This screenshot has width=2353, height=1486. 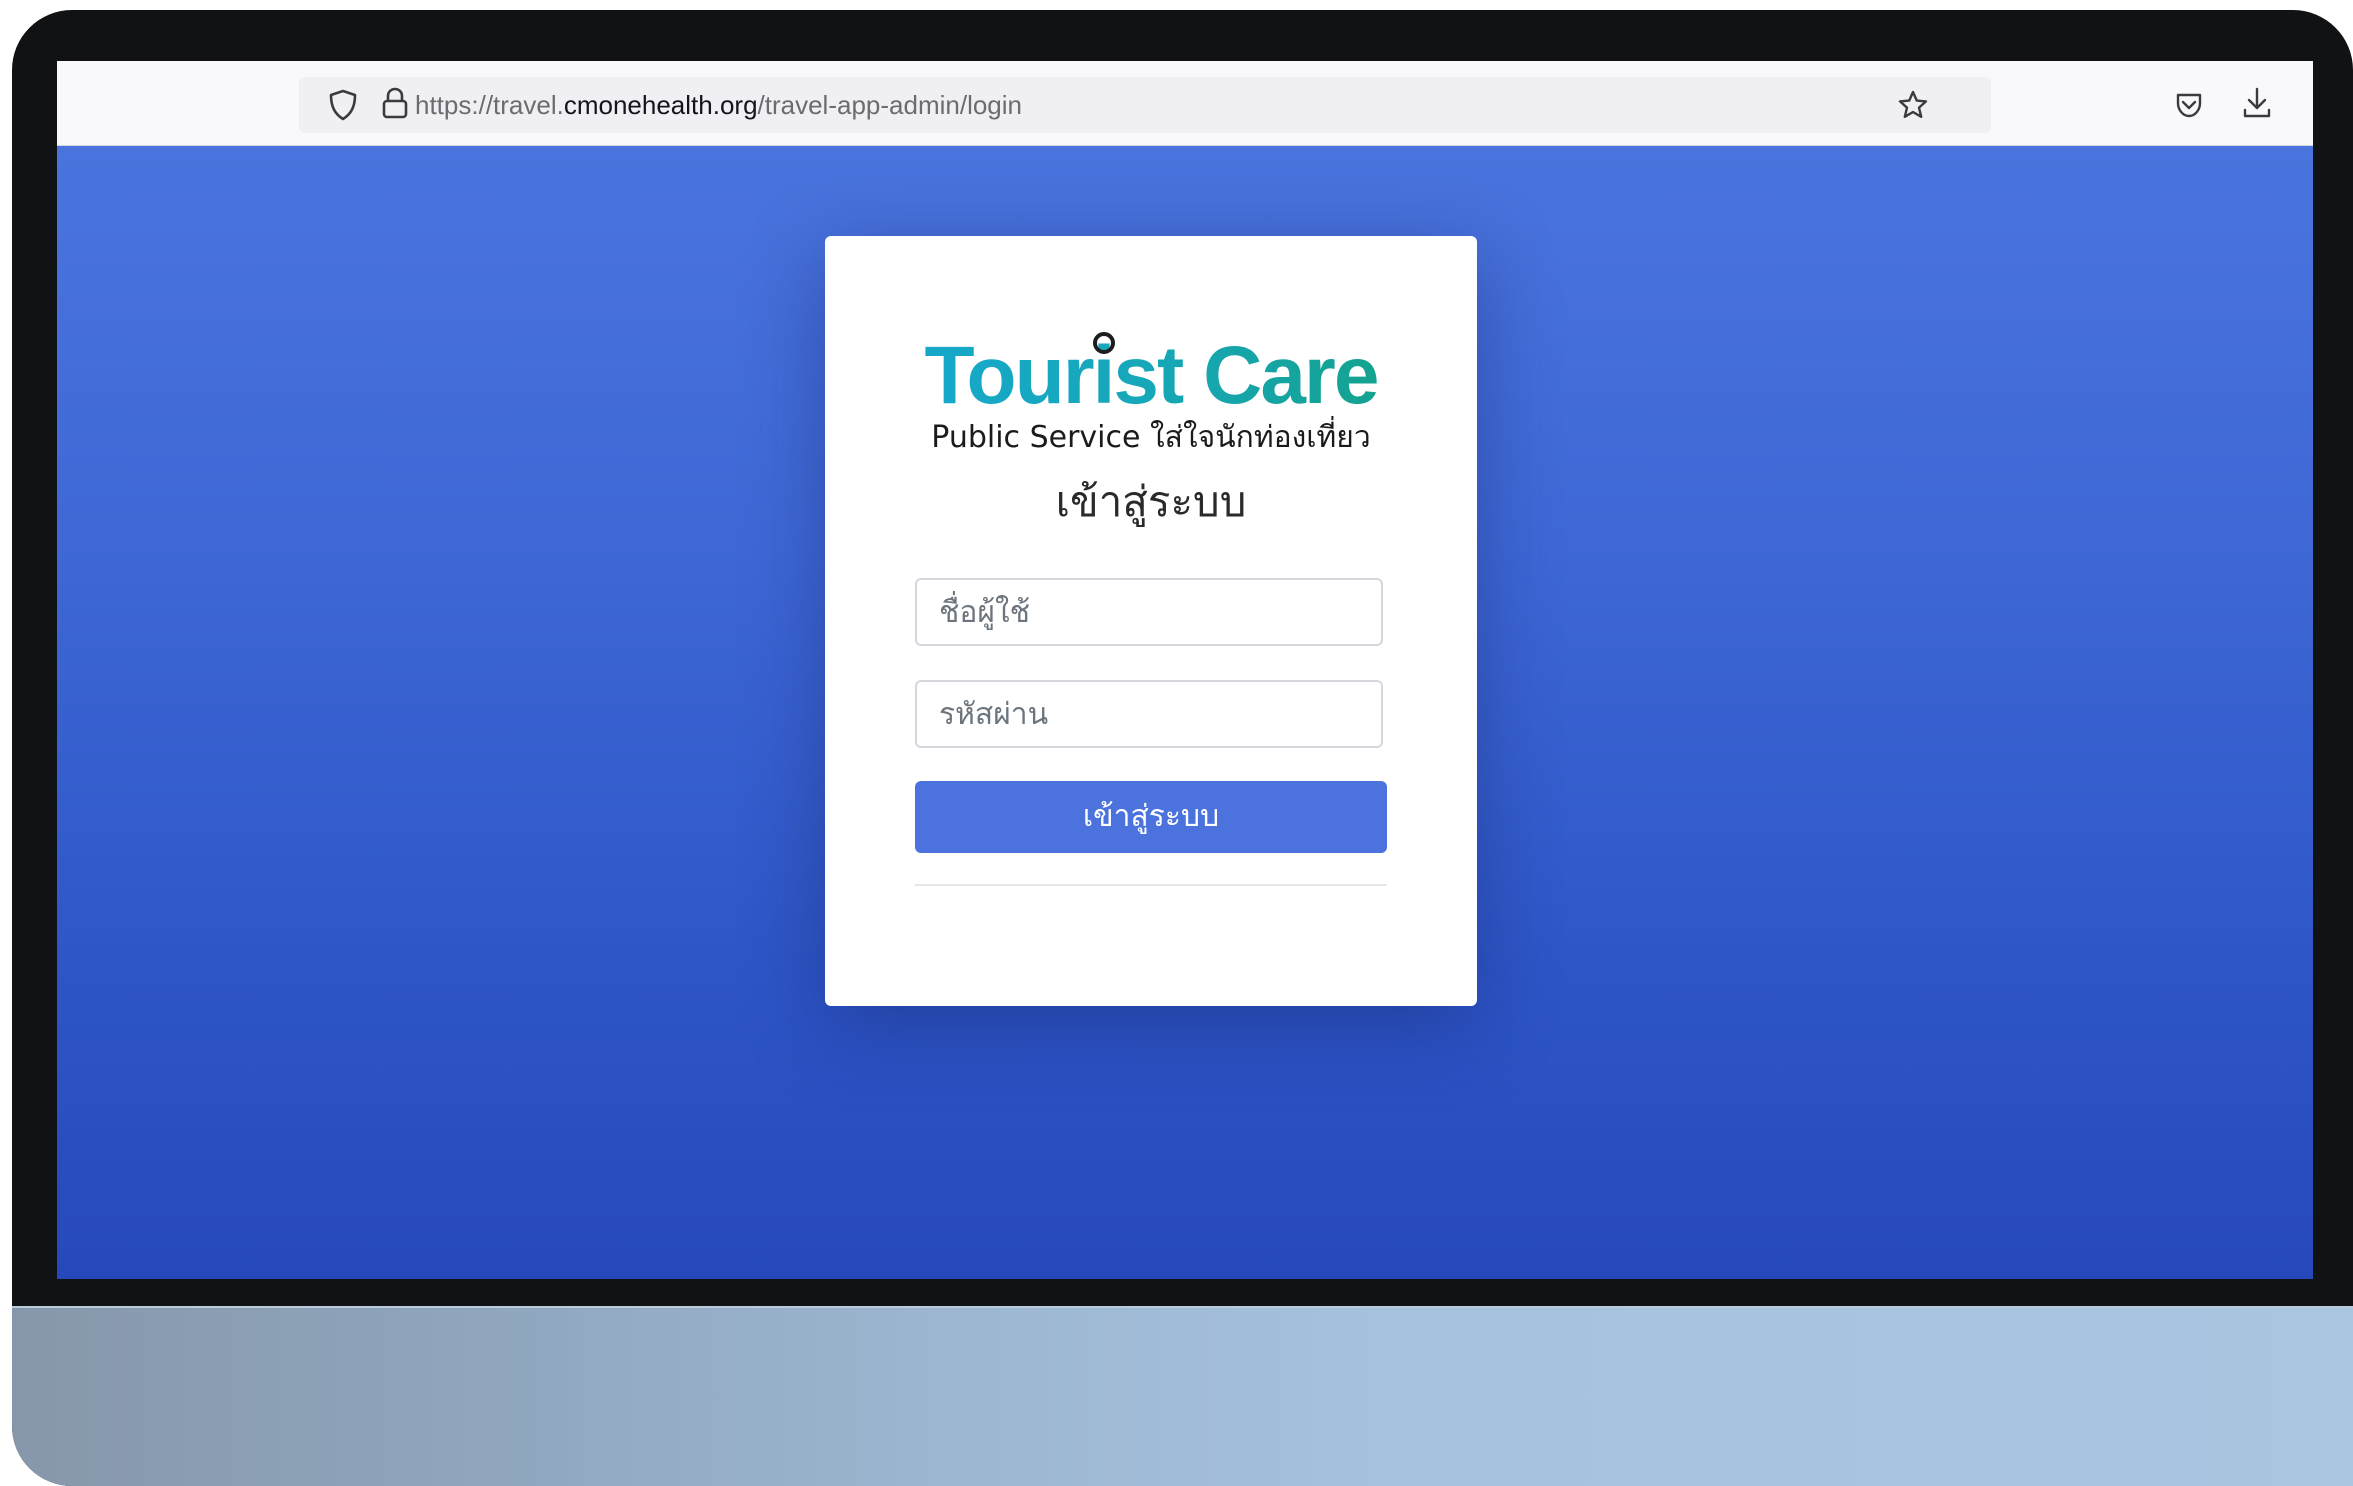 I want to click on username-input, so click(x=1149, y=612).